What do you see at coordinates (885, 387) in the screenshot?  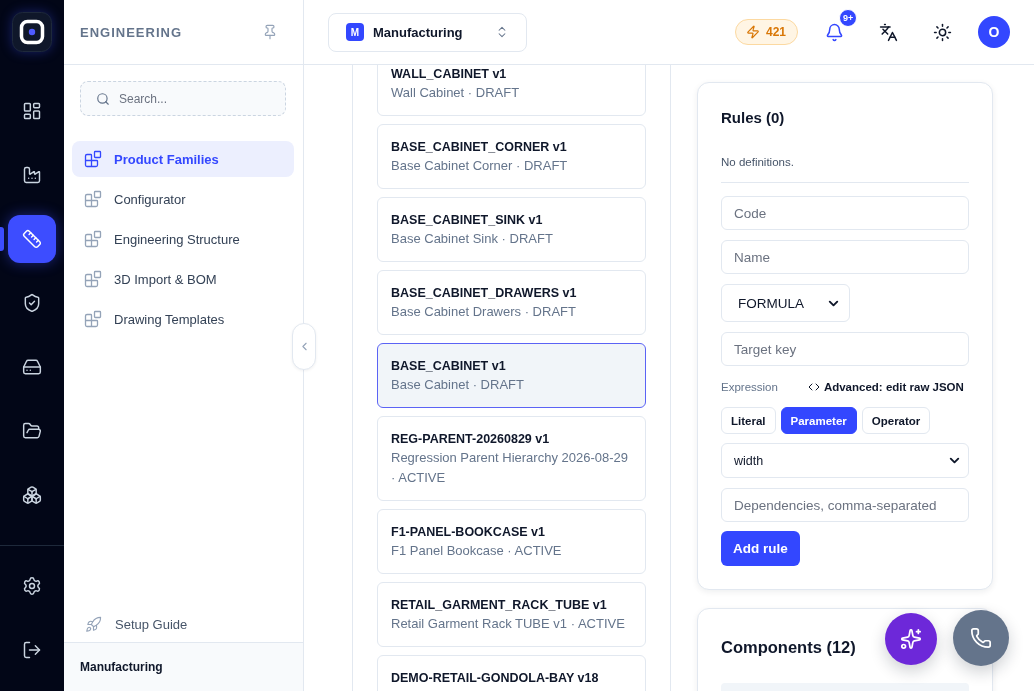 I see `advanced-json-link: Advanced: edit raw JSON` at bounding box center [885, 387].